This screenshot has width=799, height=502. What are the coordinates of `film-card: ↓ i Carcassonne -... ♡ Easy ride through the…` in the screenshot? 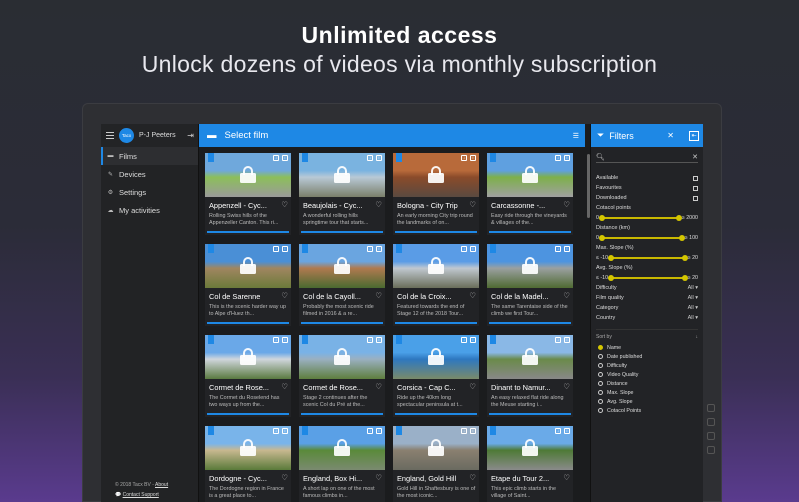 It's located at (530, 194).